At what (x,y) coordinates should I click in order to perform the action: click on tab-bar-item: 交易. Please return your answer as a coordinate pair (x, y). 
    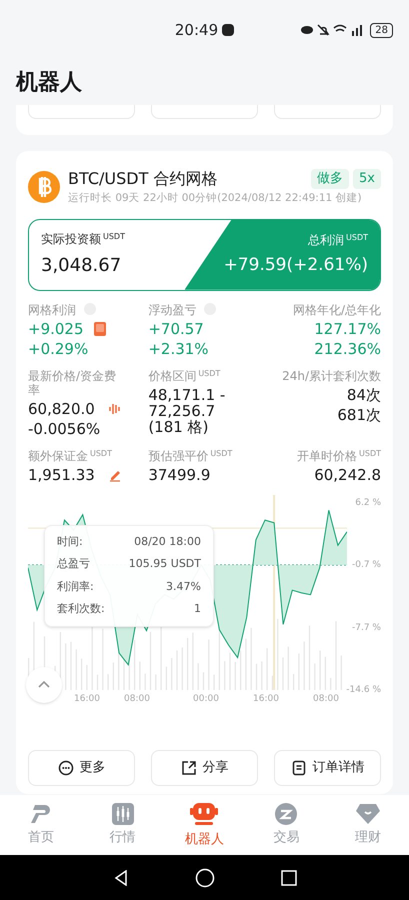
    Looking at the image, I should click on (286, 825).